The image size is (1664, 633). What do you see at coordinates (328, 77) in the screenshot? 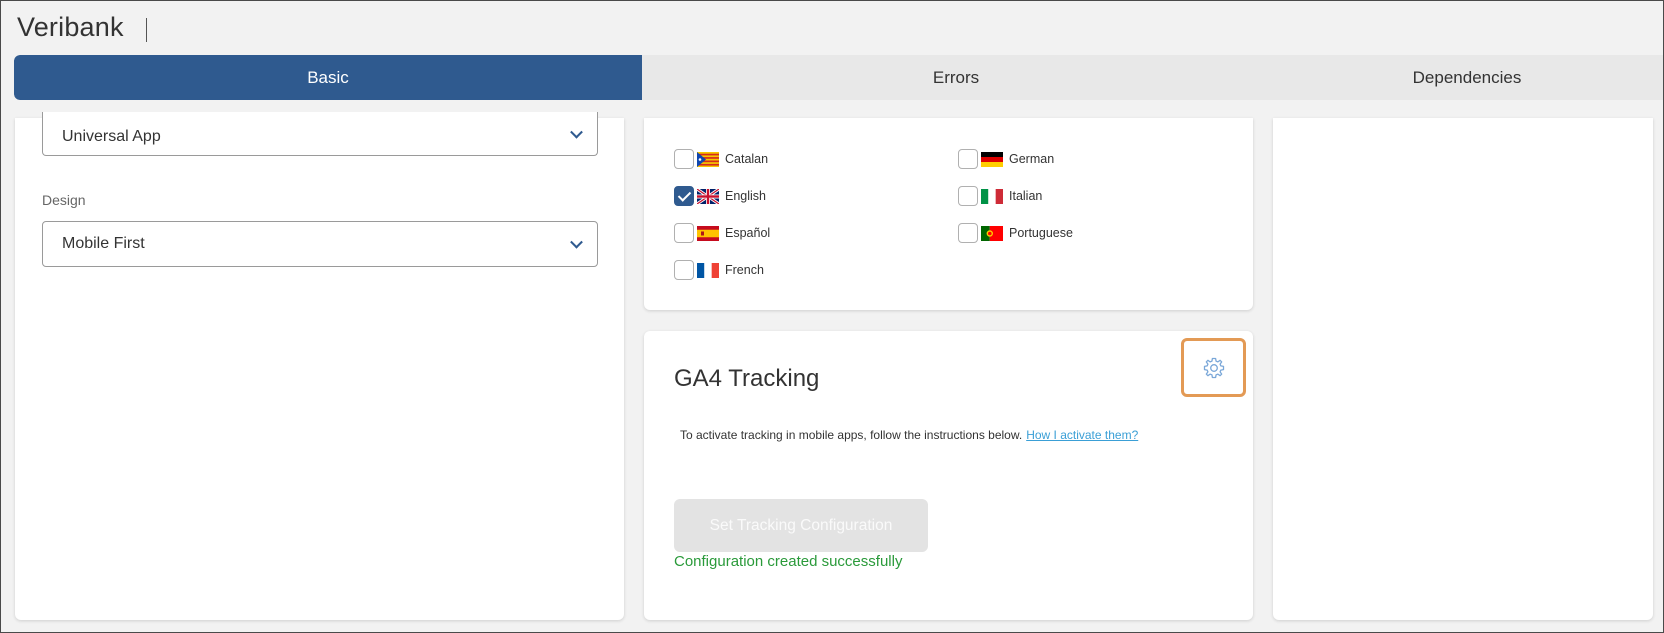
I see `tab-basic: Basic` at bounding box center [328, 77].